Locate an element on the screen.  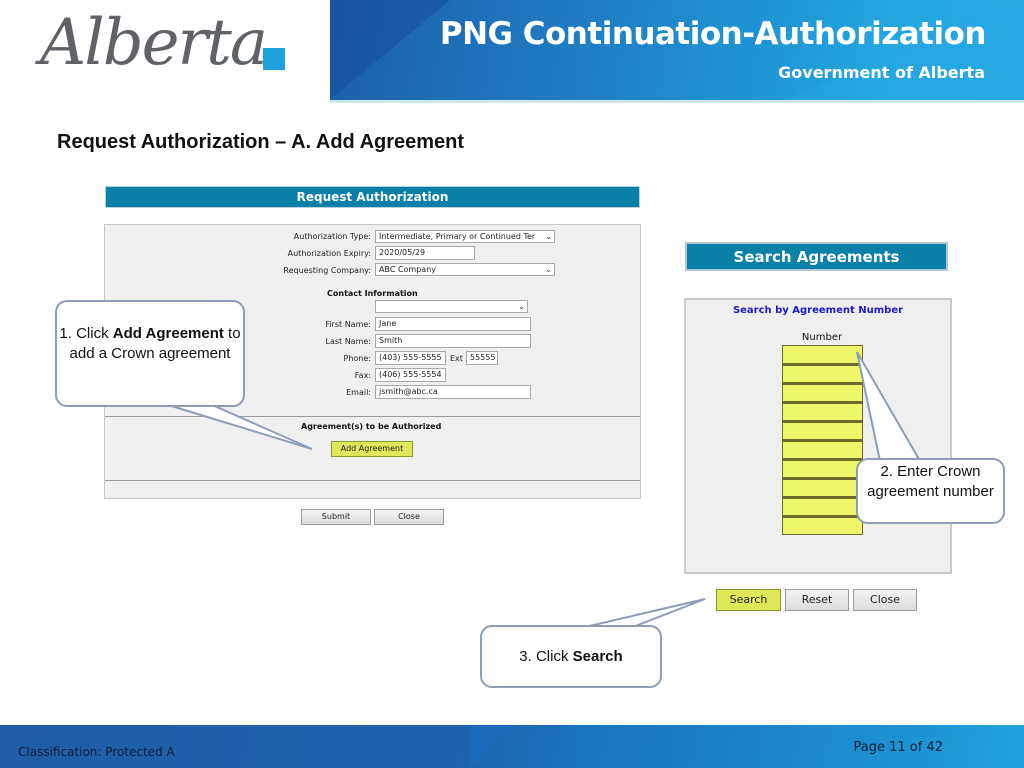
search-button: Search is located at coordinates (748, 600).